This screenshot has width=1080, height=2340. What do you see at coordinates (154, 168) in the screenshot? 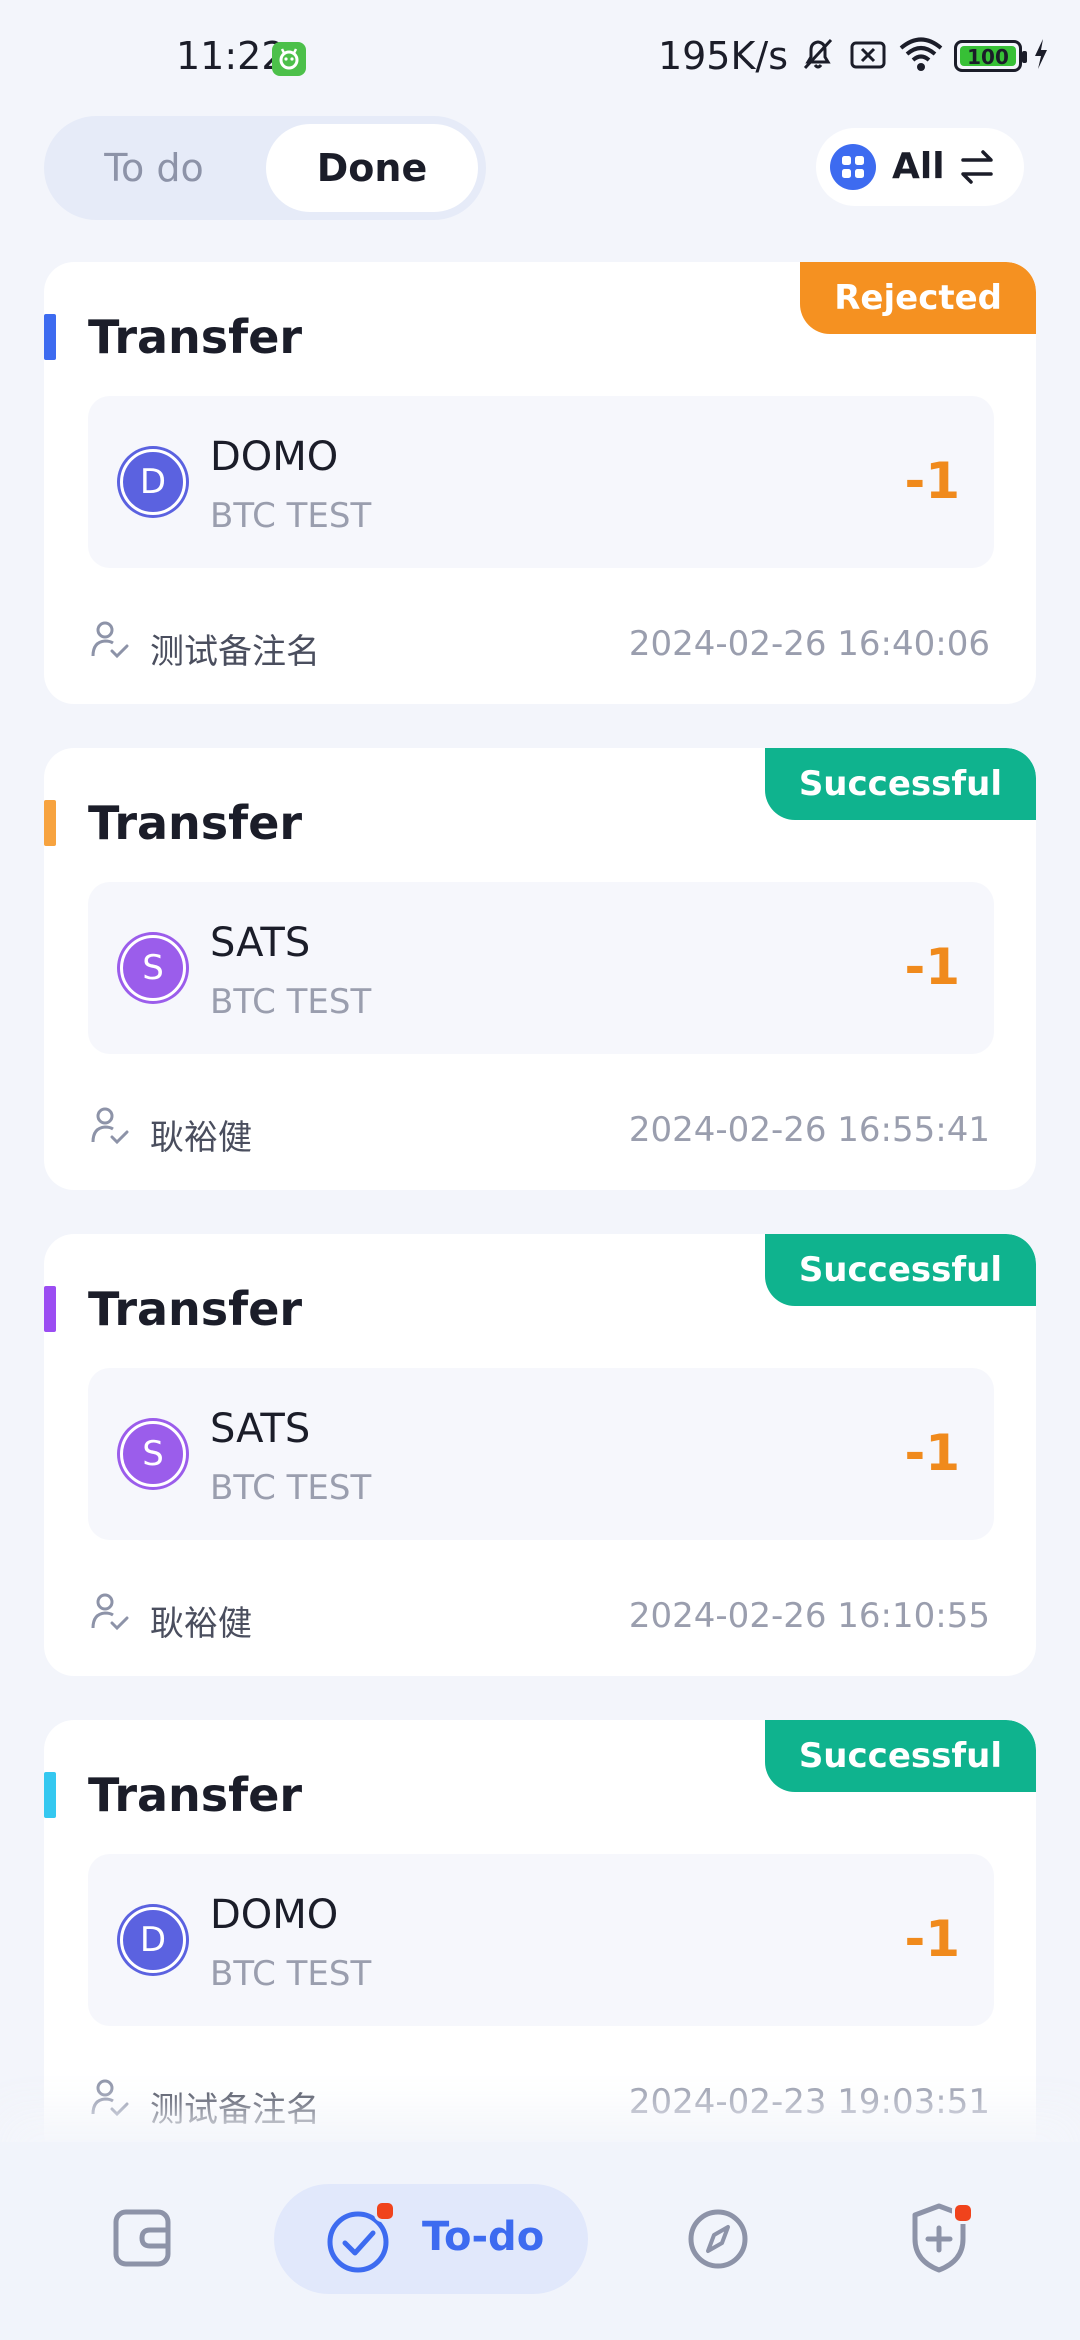
I see `tab-to-do: To do` at bounding box center [154, 168].